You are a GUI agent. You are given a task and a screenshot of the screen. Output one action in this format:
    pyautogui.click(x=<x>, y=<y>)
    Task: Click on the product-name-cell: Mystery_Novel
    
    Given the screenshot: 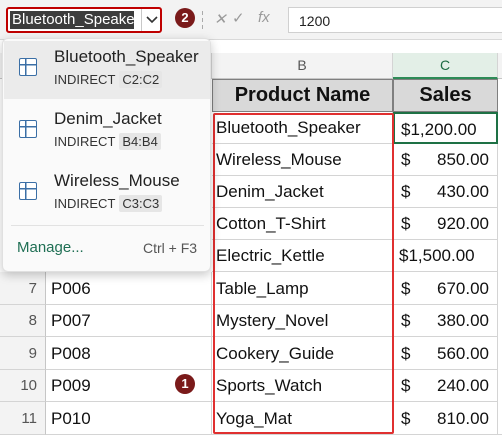 What is the action you would take?
    pyautogui.click(x=302, y=321)
    